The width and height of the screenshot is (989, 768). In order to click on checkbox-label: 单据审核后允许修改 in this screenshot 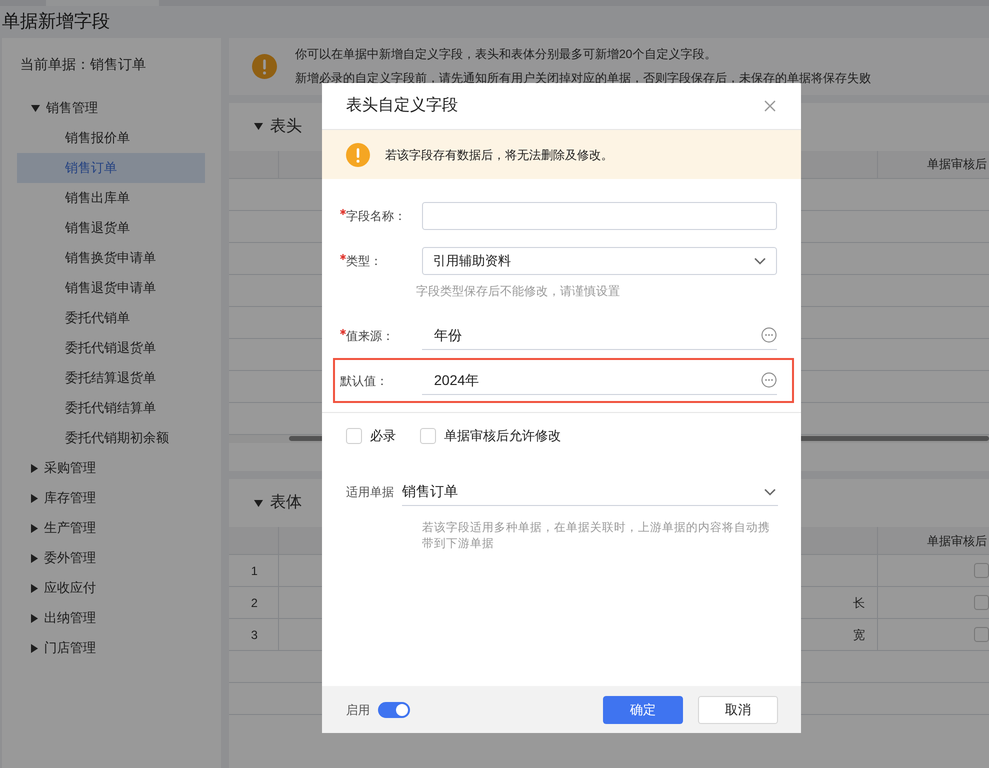, I will do `click(502, 436)`.